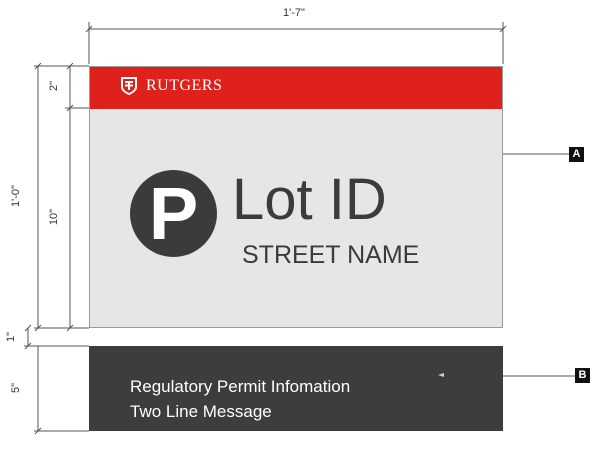 This screenshot has width=595, height=459. Describe the element at coordinates (129, 86) in the screenshot. I see `rutgers-shield-icon` at that location.